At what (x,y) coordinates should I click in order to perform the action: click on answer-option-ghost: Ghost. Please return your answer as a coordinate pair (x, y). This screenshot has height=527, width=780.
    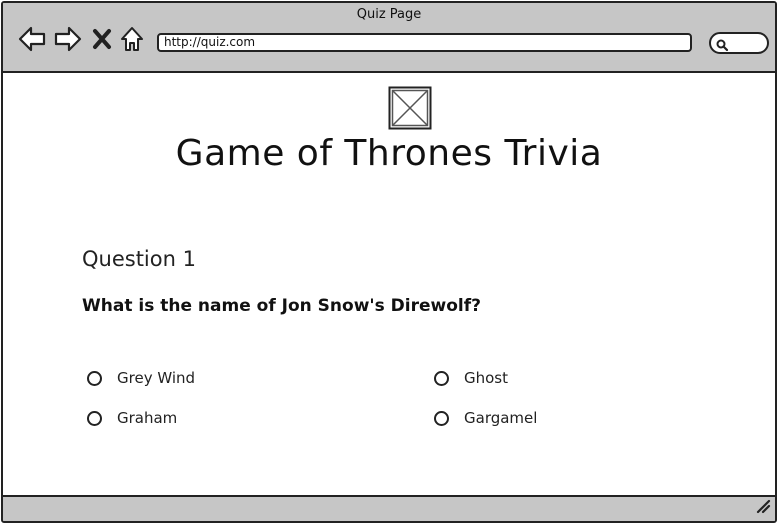
    Looking at the image, I should click on (471, 378).